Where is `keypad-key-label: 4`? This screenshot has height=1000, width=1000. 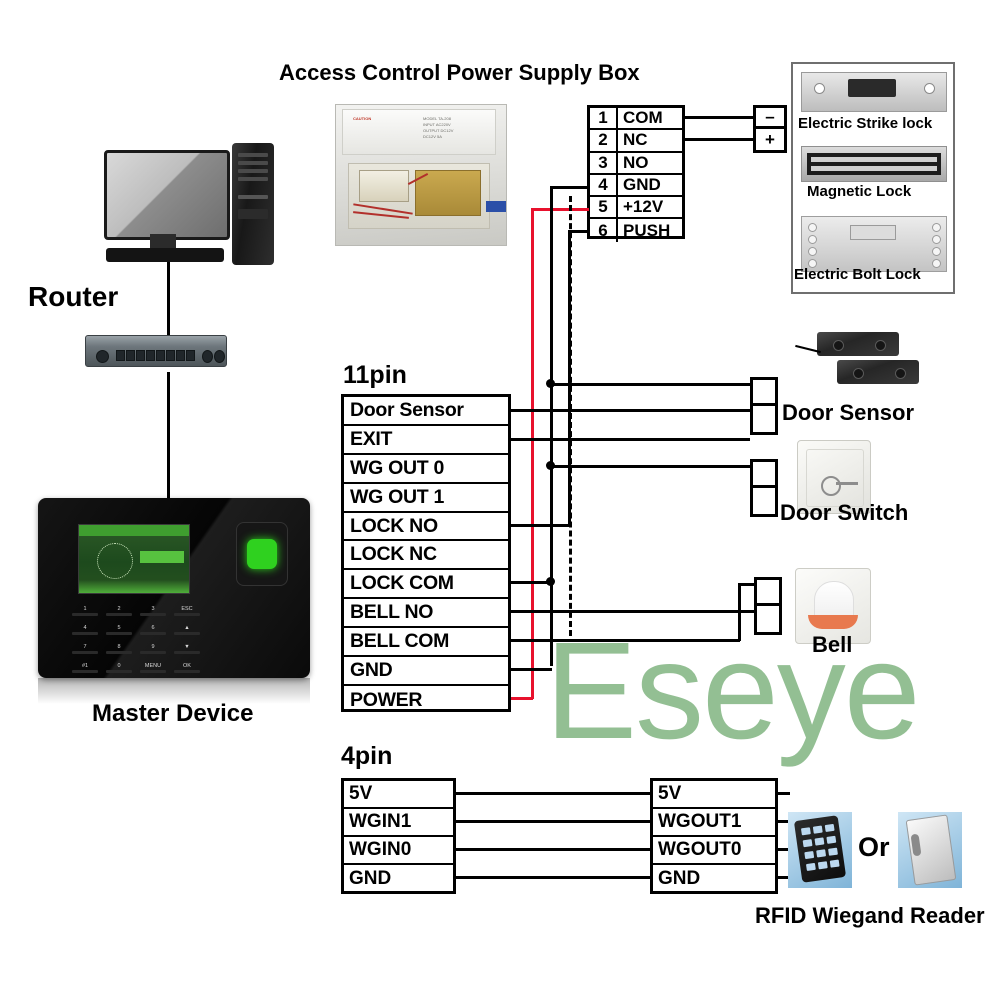
keypad-key-label: 4 is located at coordinates (85, 628).